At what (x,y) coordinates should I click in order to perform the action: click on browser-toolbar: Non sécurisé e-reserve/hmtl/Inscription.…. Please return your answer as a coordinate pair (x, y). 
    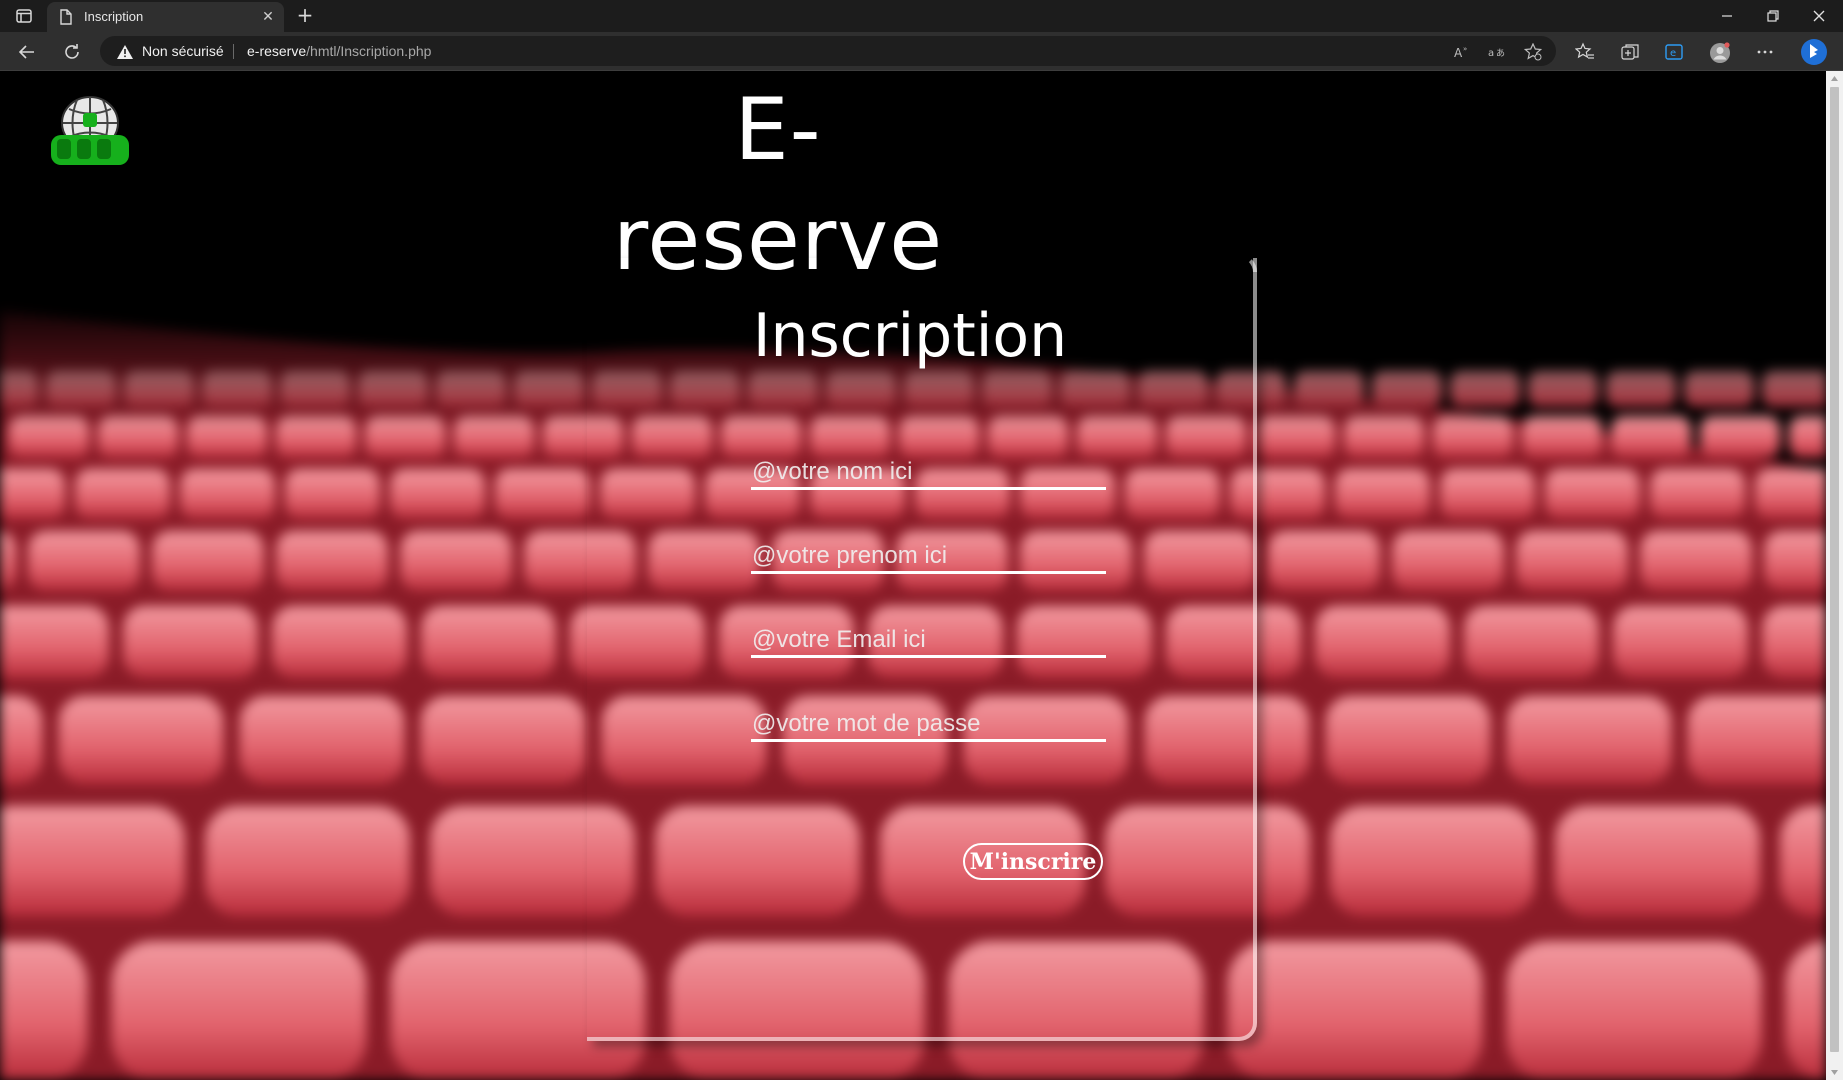
    Looking at the image, I should click on (921, 51).